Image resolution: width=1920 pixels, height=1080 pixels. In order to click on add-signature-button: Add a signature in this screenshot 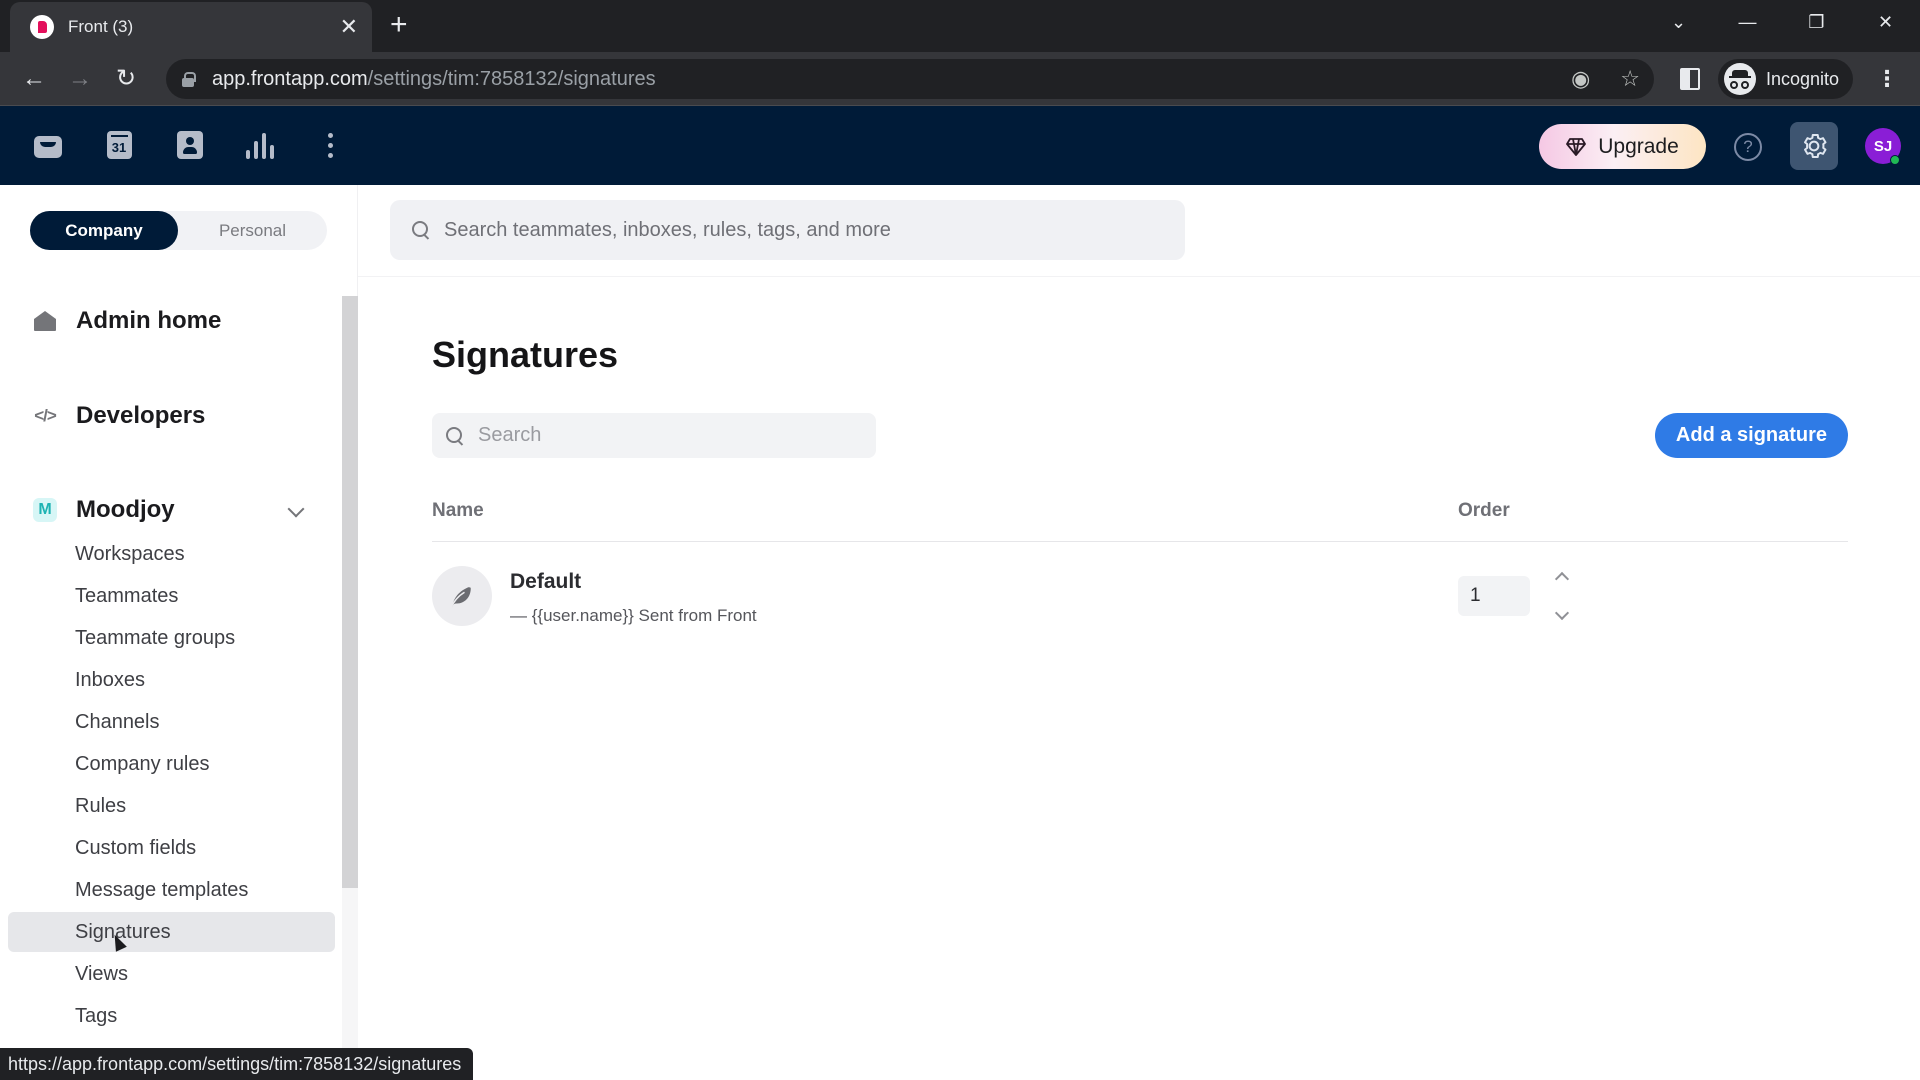, I will do `click(1751, 435)`.